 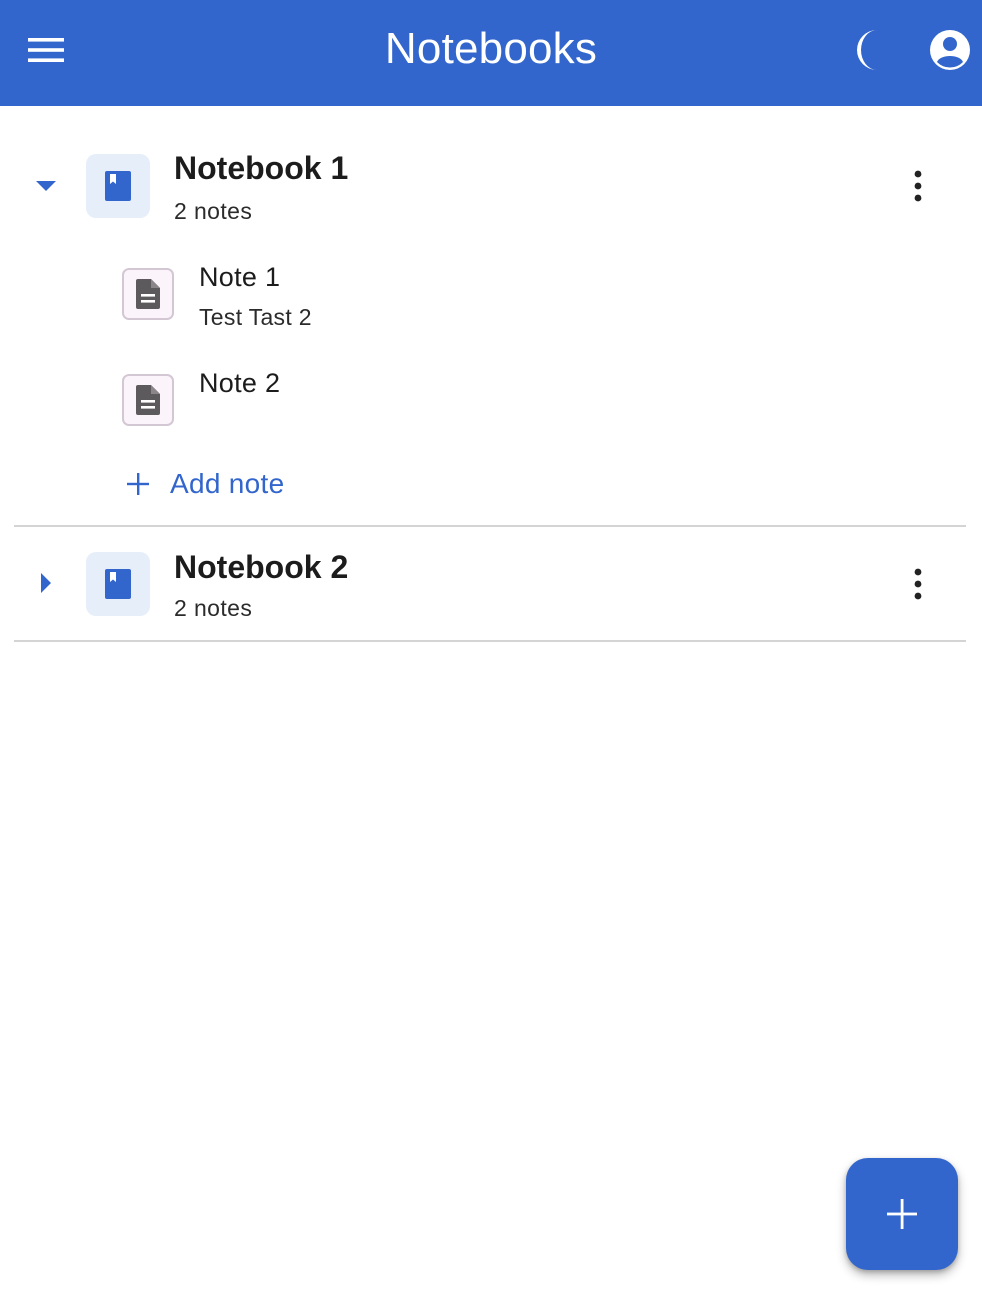 I want to click on add-note-button: Add note, so click(x=207, y=484).